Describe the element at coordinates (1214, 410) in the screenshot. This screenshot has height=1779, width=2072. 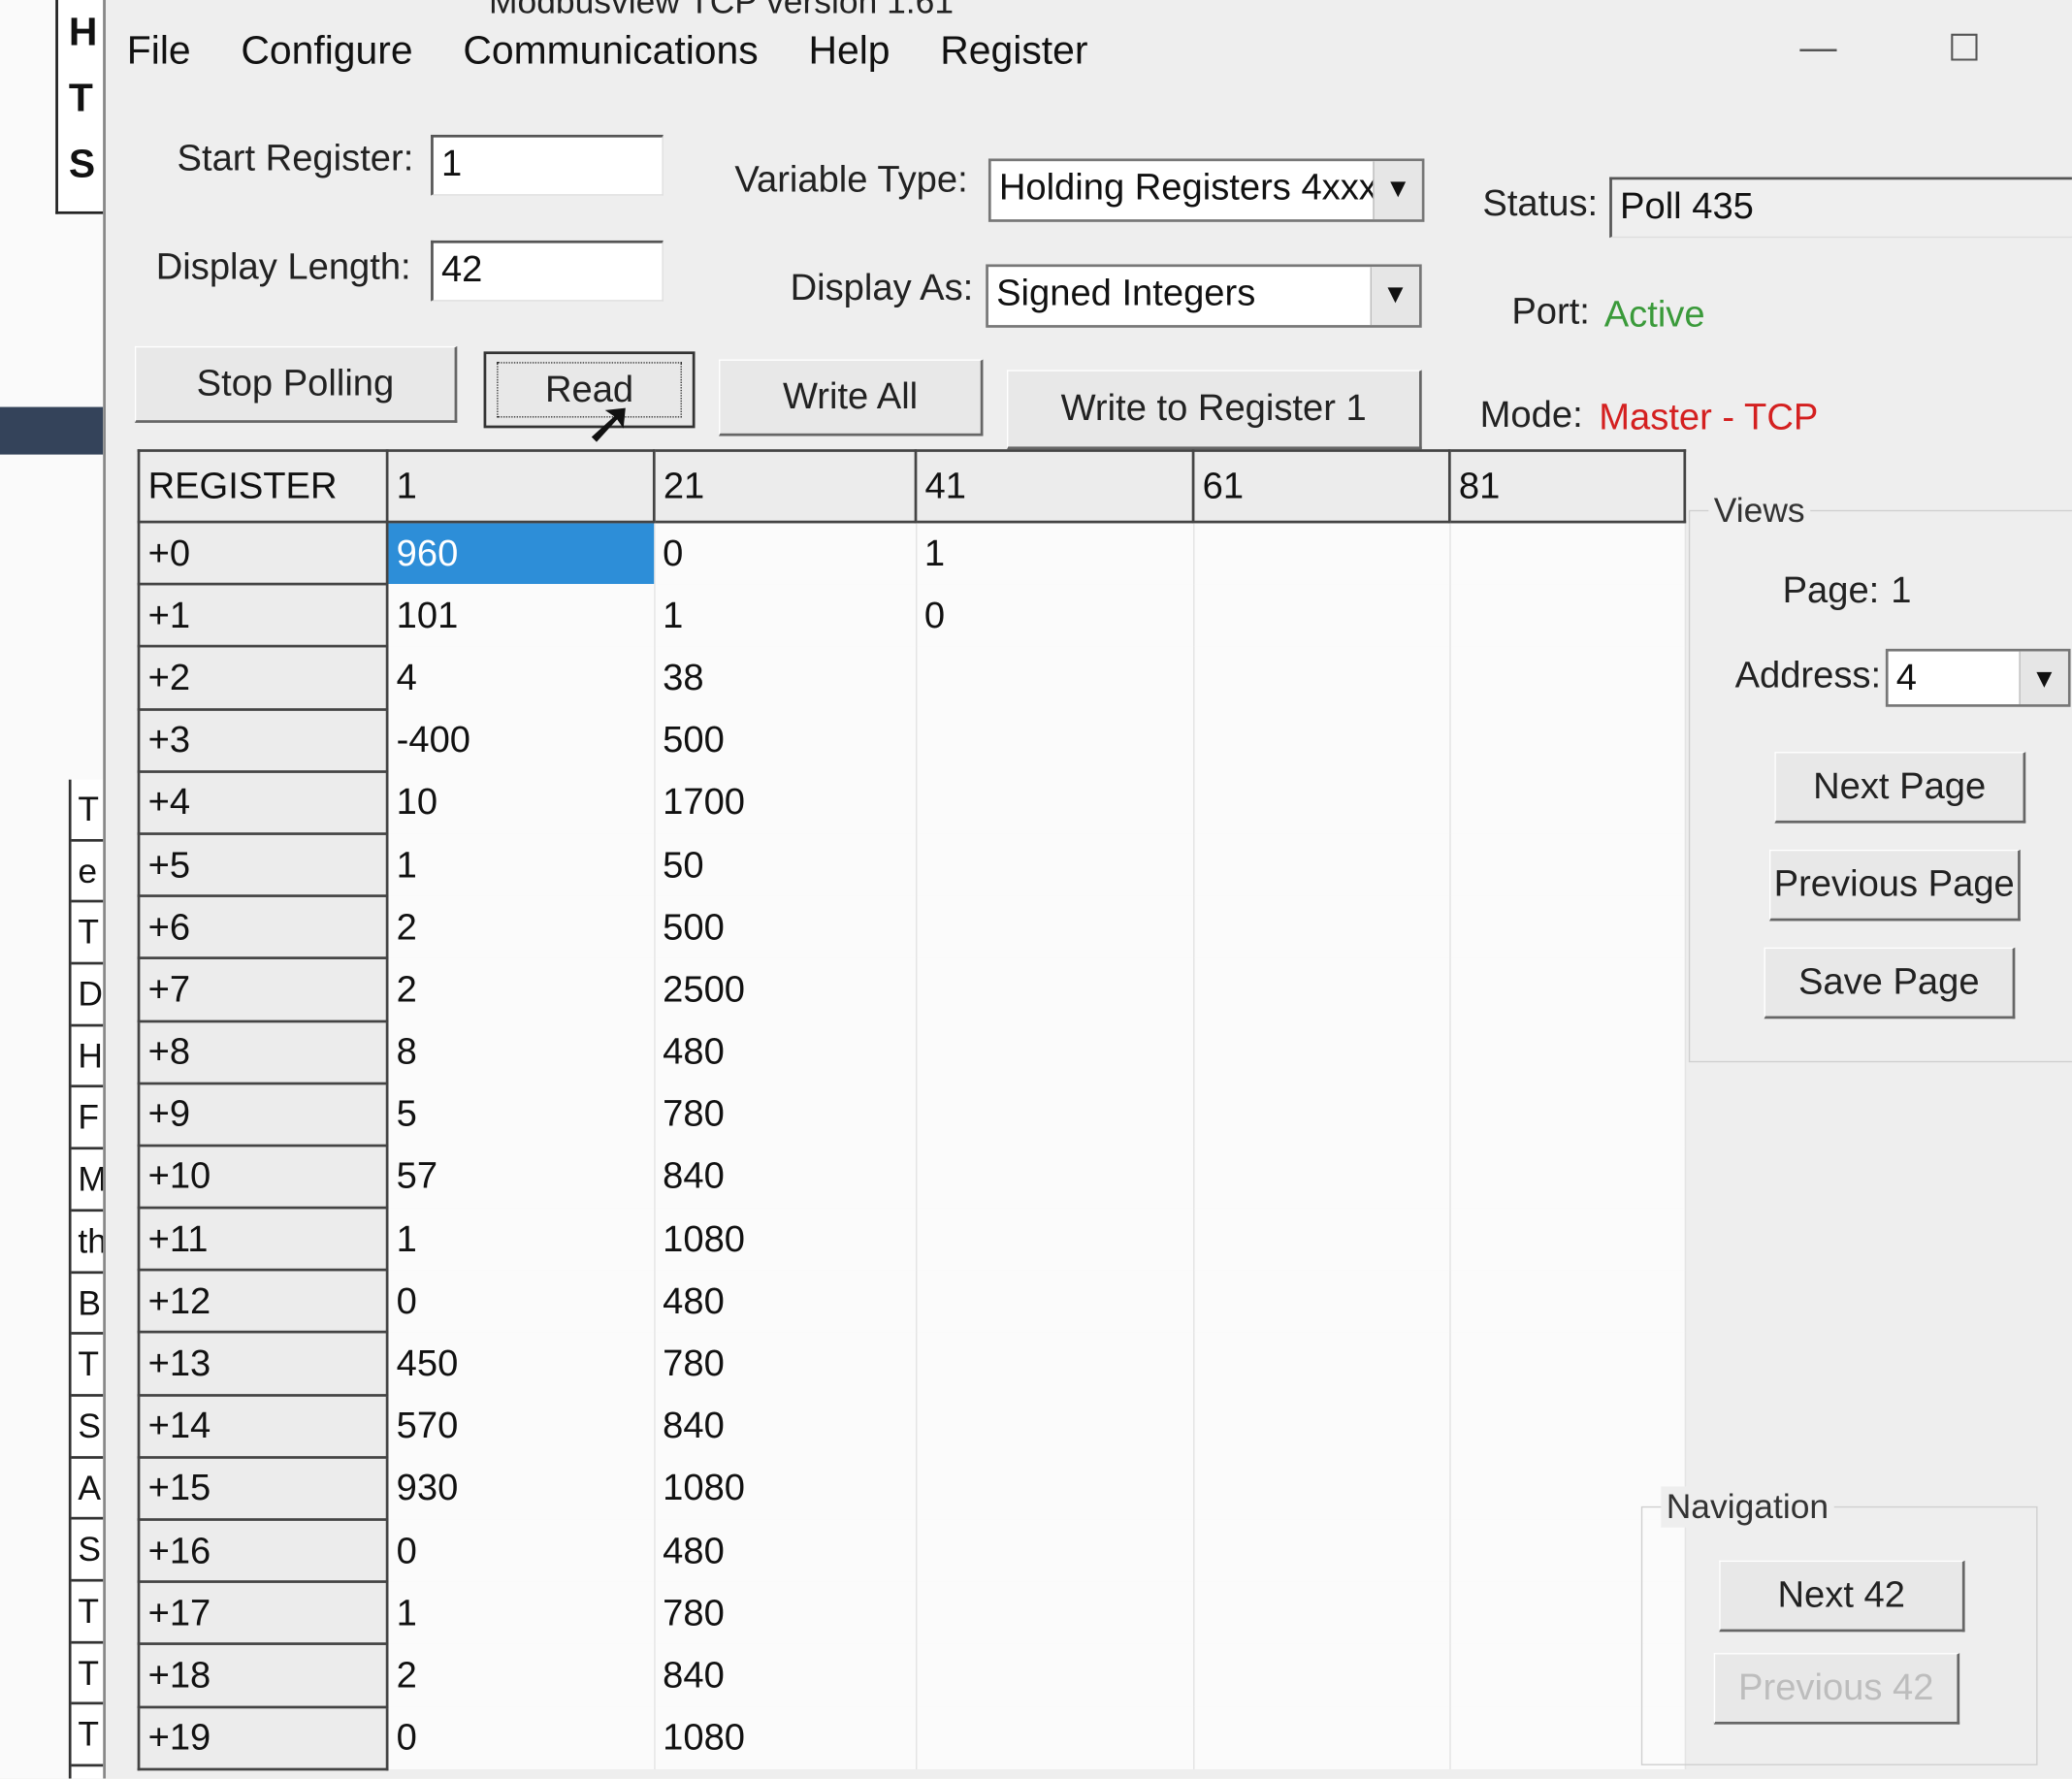
I see `write-to-register-button: Write to Register 1` at that location.